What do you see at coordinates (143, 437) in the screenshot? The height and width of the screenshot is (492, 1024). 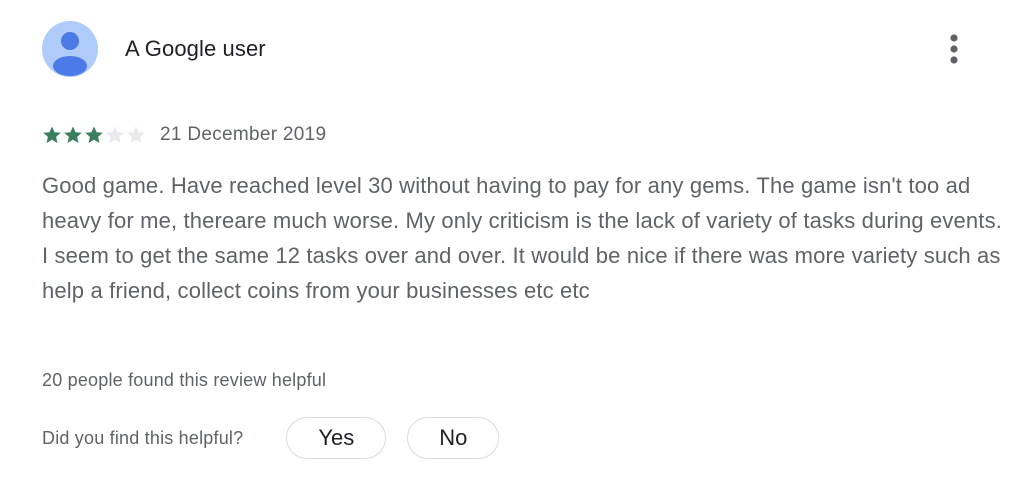 I see `helpful-question: Did you find this helpful?` at bounding box center [143, 437].